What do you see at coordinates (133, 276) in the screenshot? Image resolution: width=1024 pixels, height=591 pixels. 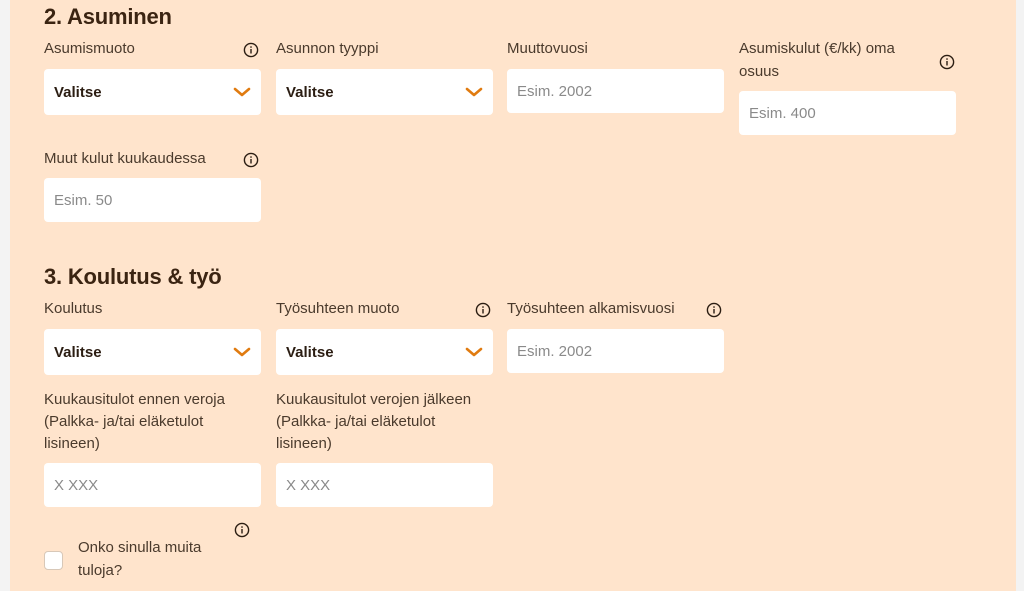 I see `section-title-koulutus-tyo: 3. Koulutus & työ` at bounding box center [133, 276].